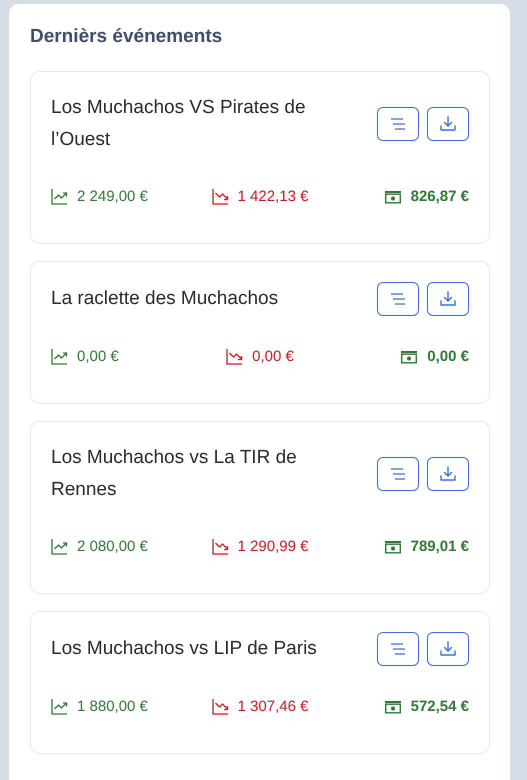  I want to click on expenses-amount: 1 422,13 €, so click(273, 196).